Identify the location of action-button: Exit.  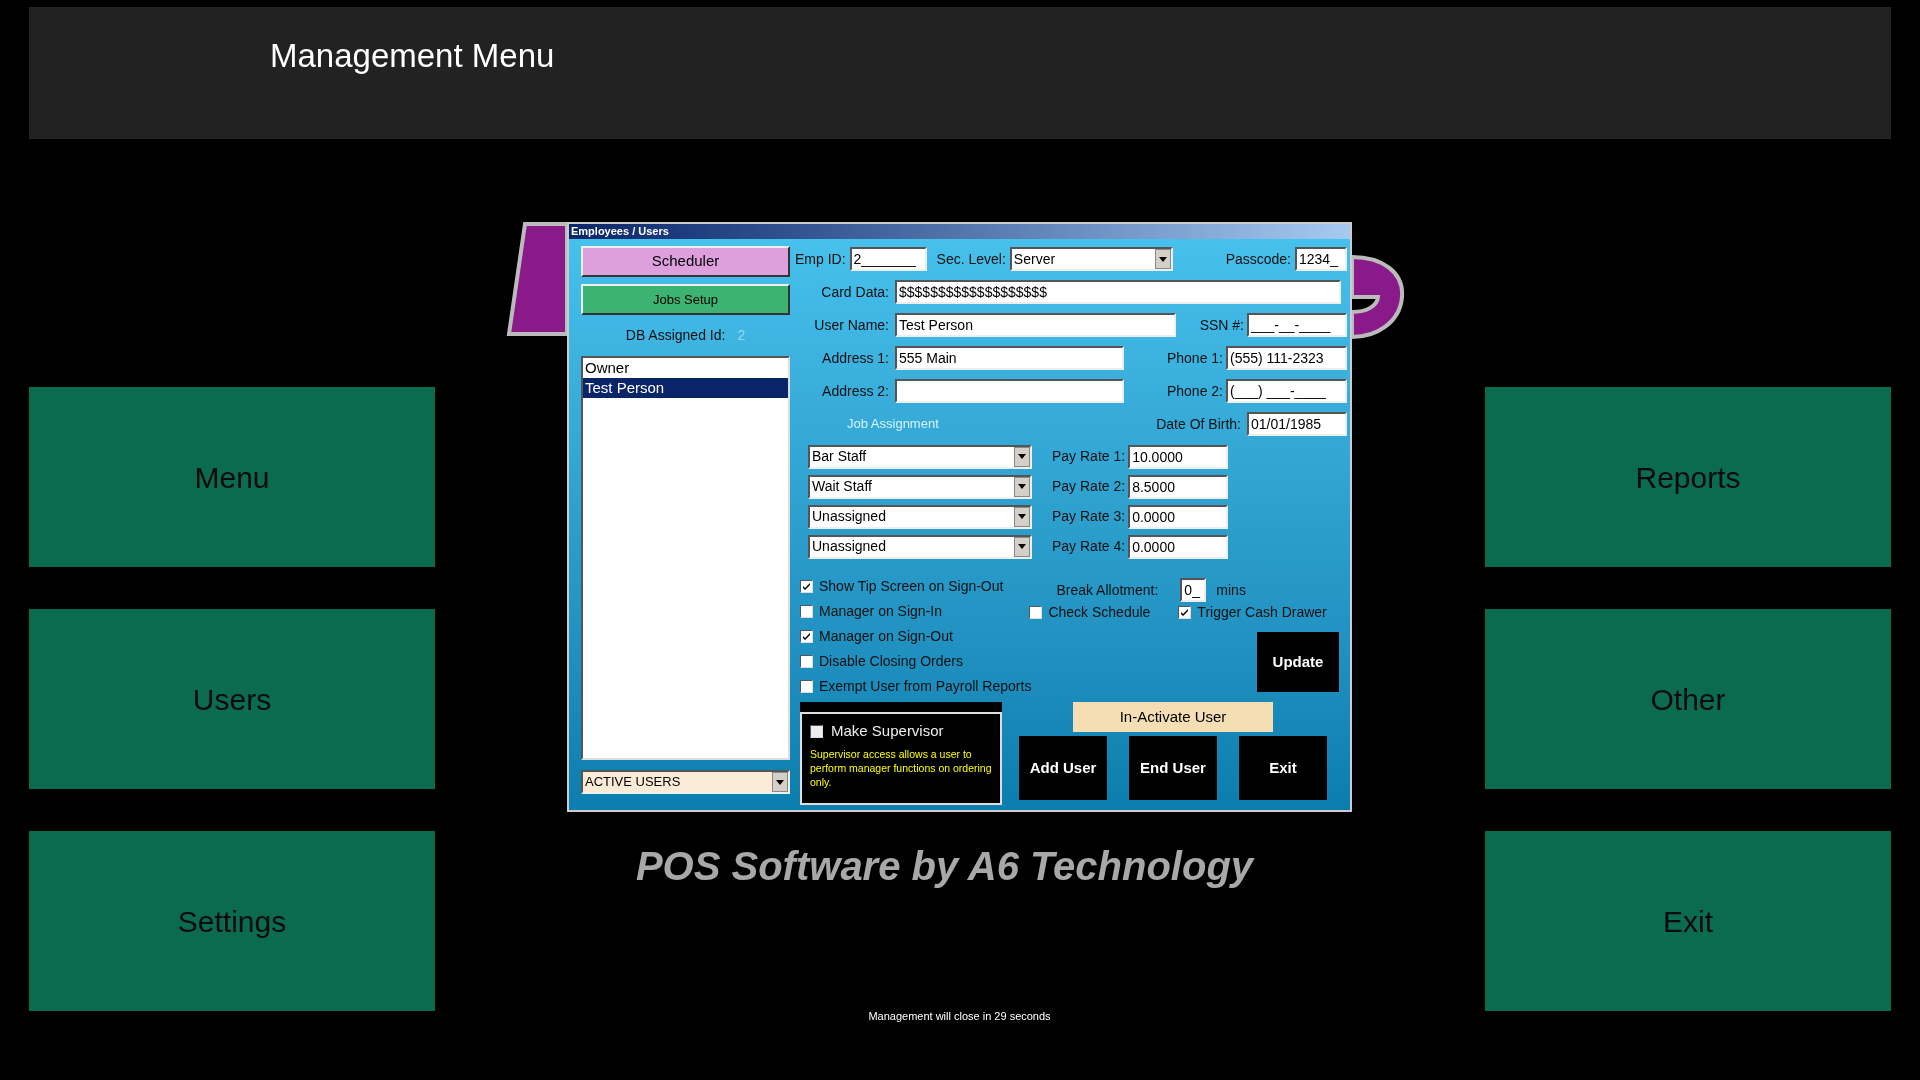
(1283, 768).